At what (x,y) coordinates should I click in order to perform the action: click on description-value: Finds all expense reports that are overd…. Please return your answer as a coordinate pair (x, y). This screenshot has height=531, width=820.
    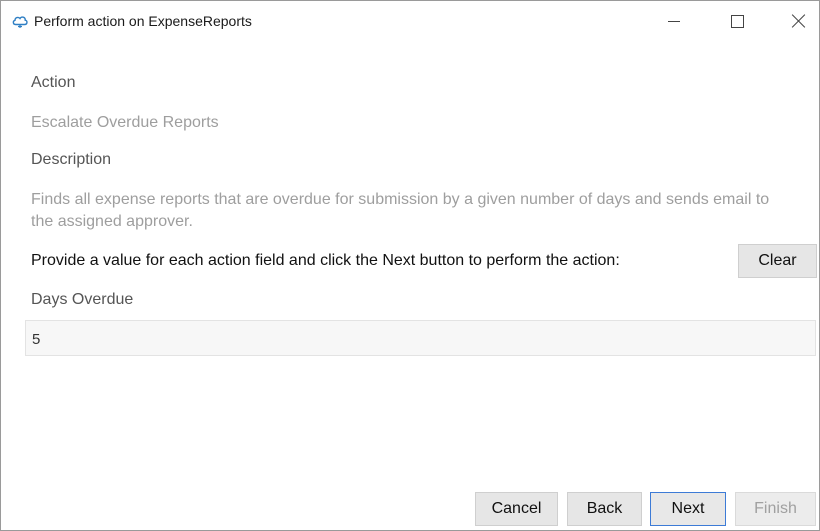
    Looking at the image, I should click on (400, 210).